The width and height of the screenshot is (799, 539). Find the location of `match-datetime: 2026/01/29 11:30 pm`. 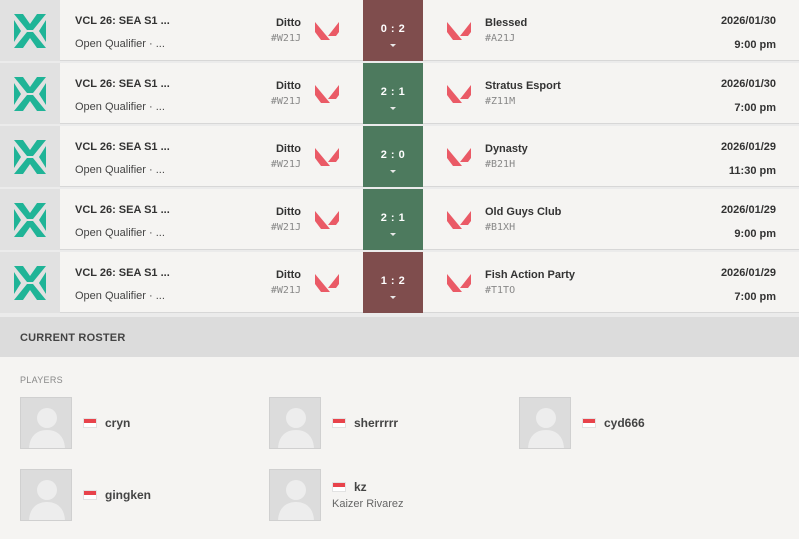

match-datetime: 2026/01/29 11:30 pm is located at coordinates (748, 159).